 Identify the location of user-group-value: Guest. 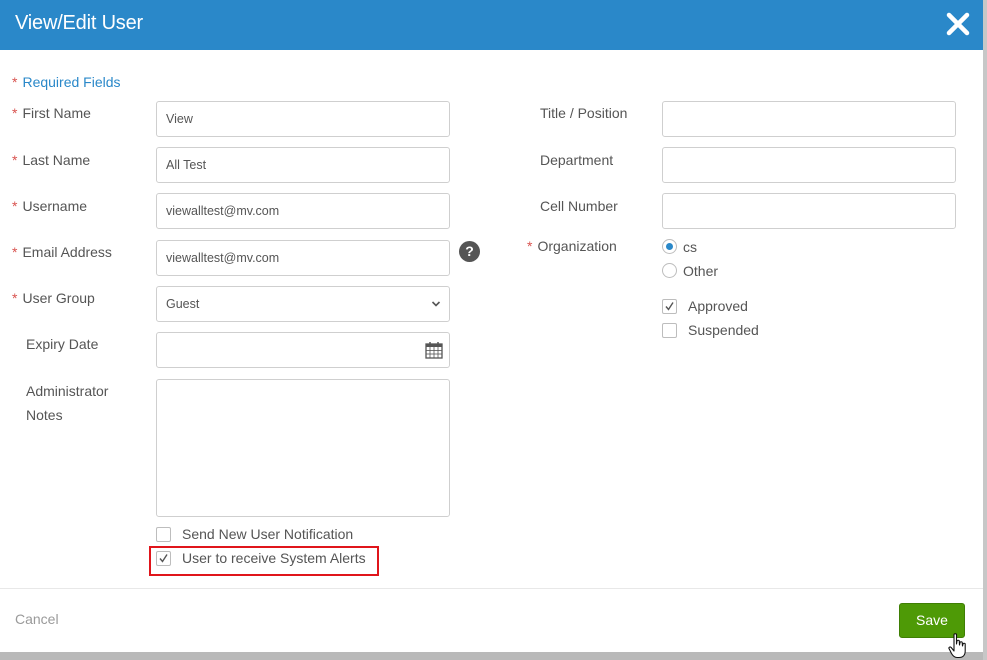
(183, 304).